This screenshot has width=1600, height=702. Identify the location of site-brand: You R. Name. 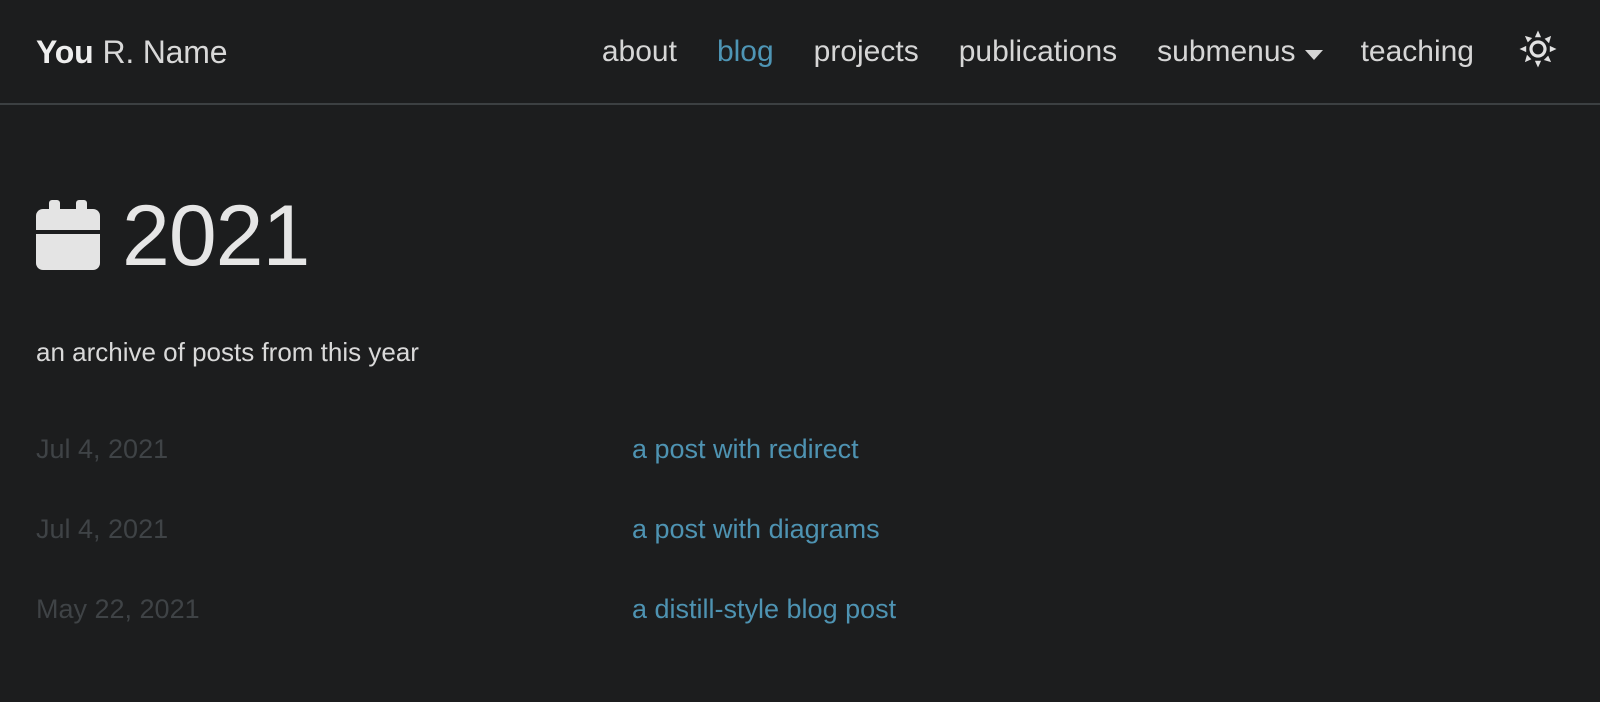
(132, 51).